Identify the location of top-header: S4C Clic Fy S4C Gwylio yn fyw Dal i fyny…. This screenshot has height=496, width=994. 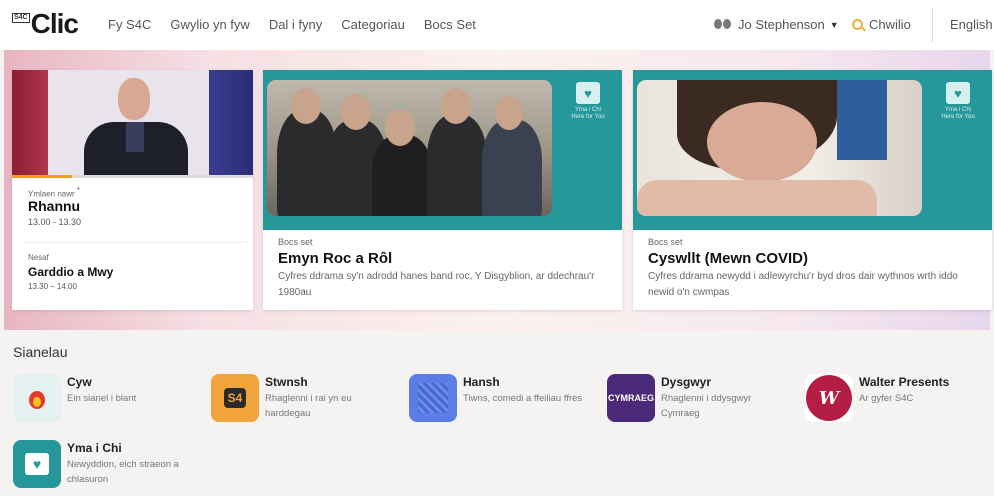
(497, 25).